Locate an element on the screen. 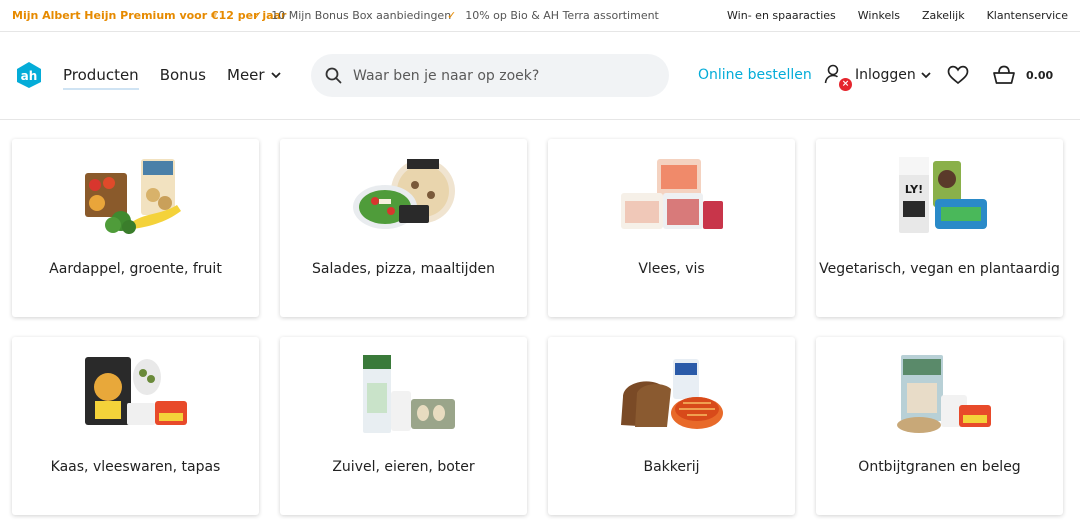 This screenshot has height=522, width=1080. category-card: LY! Vegetarisch, vegan en plantaardig is located at coordinates (939, 228).